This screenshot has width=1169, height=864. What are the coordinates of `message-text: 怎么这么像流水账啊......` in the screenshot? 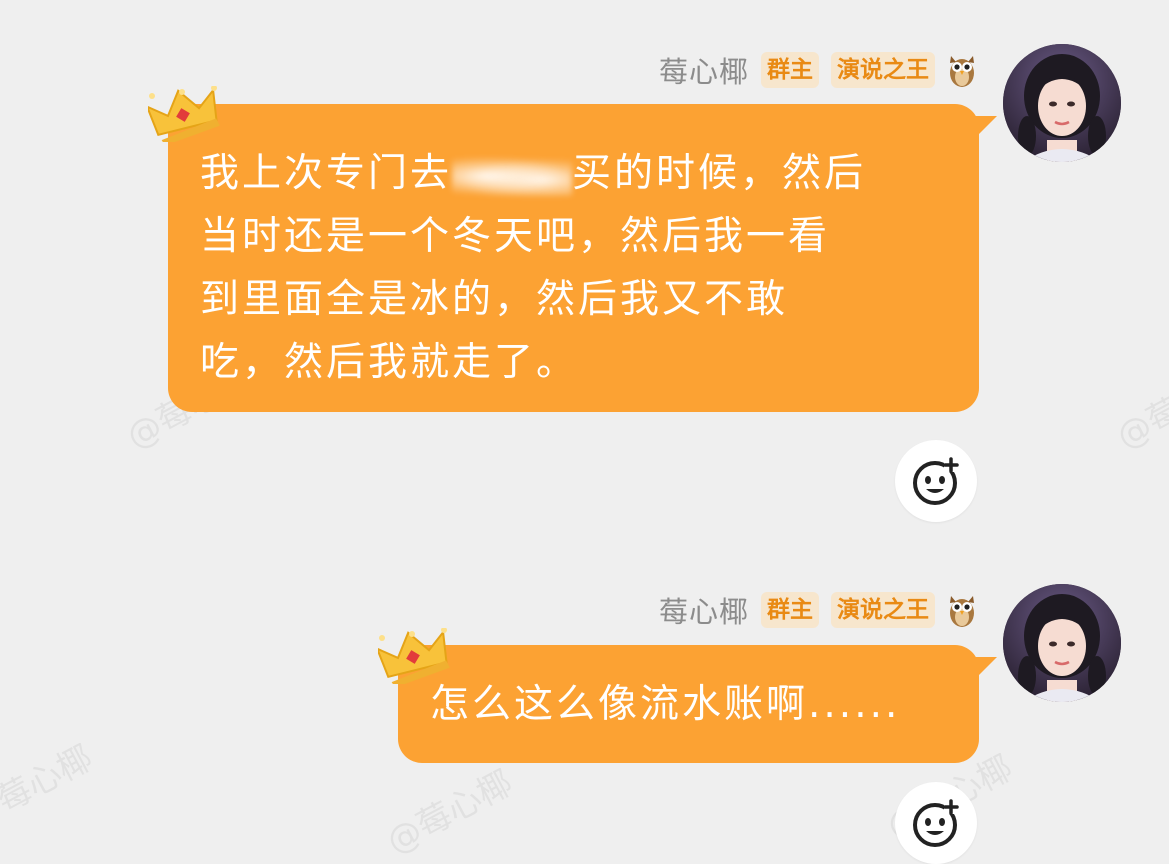 It's located at (665, 704).